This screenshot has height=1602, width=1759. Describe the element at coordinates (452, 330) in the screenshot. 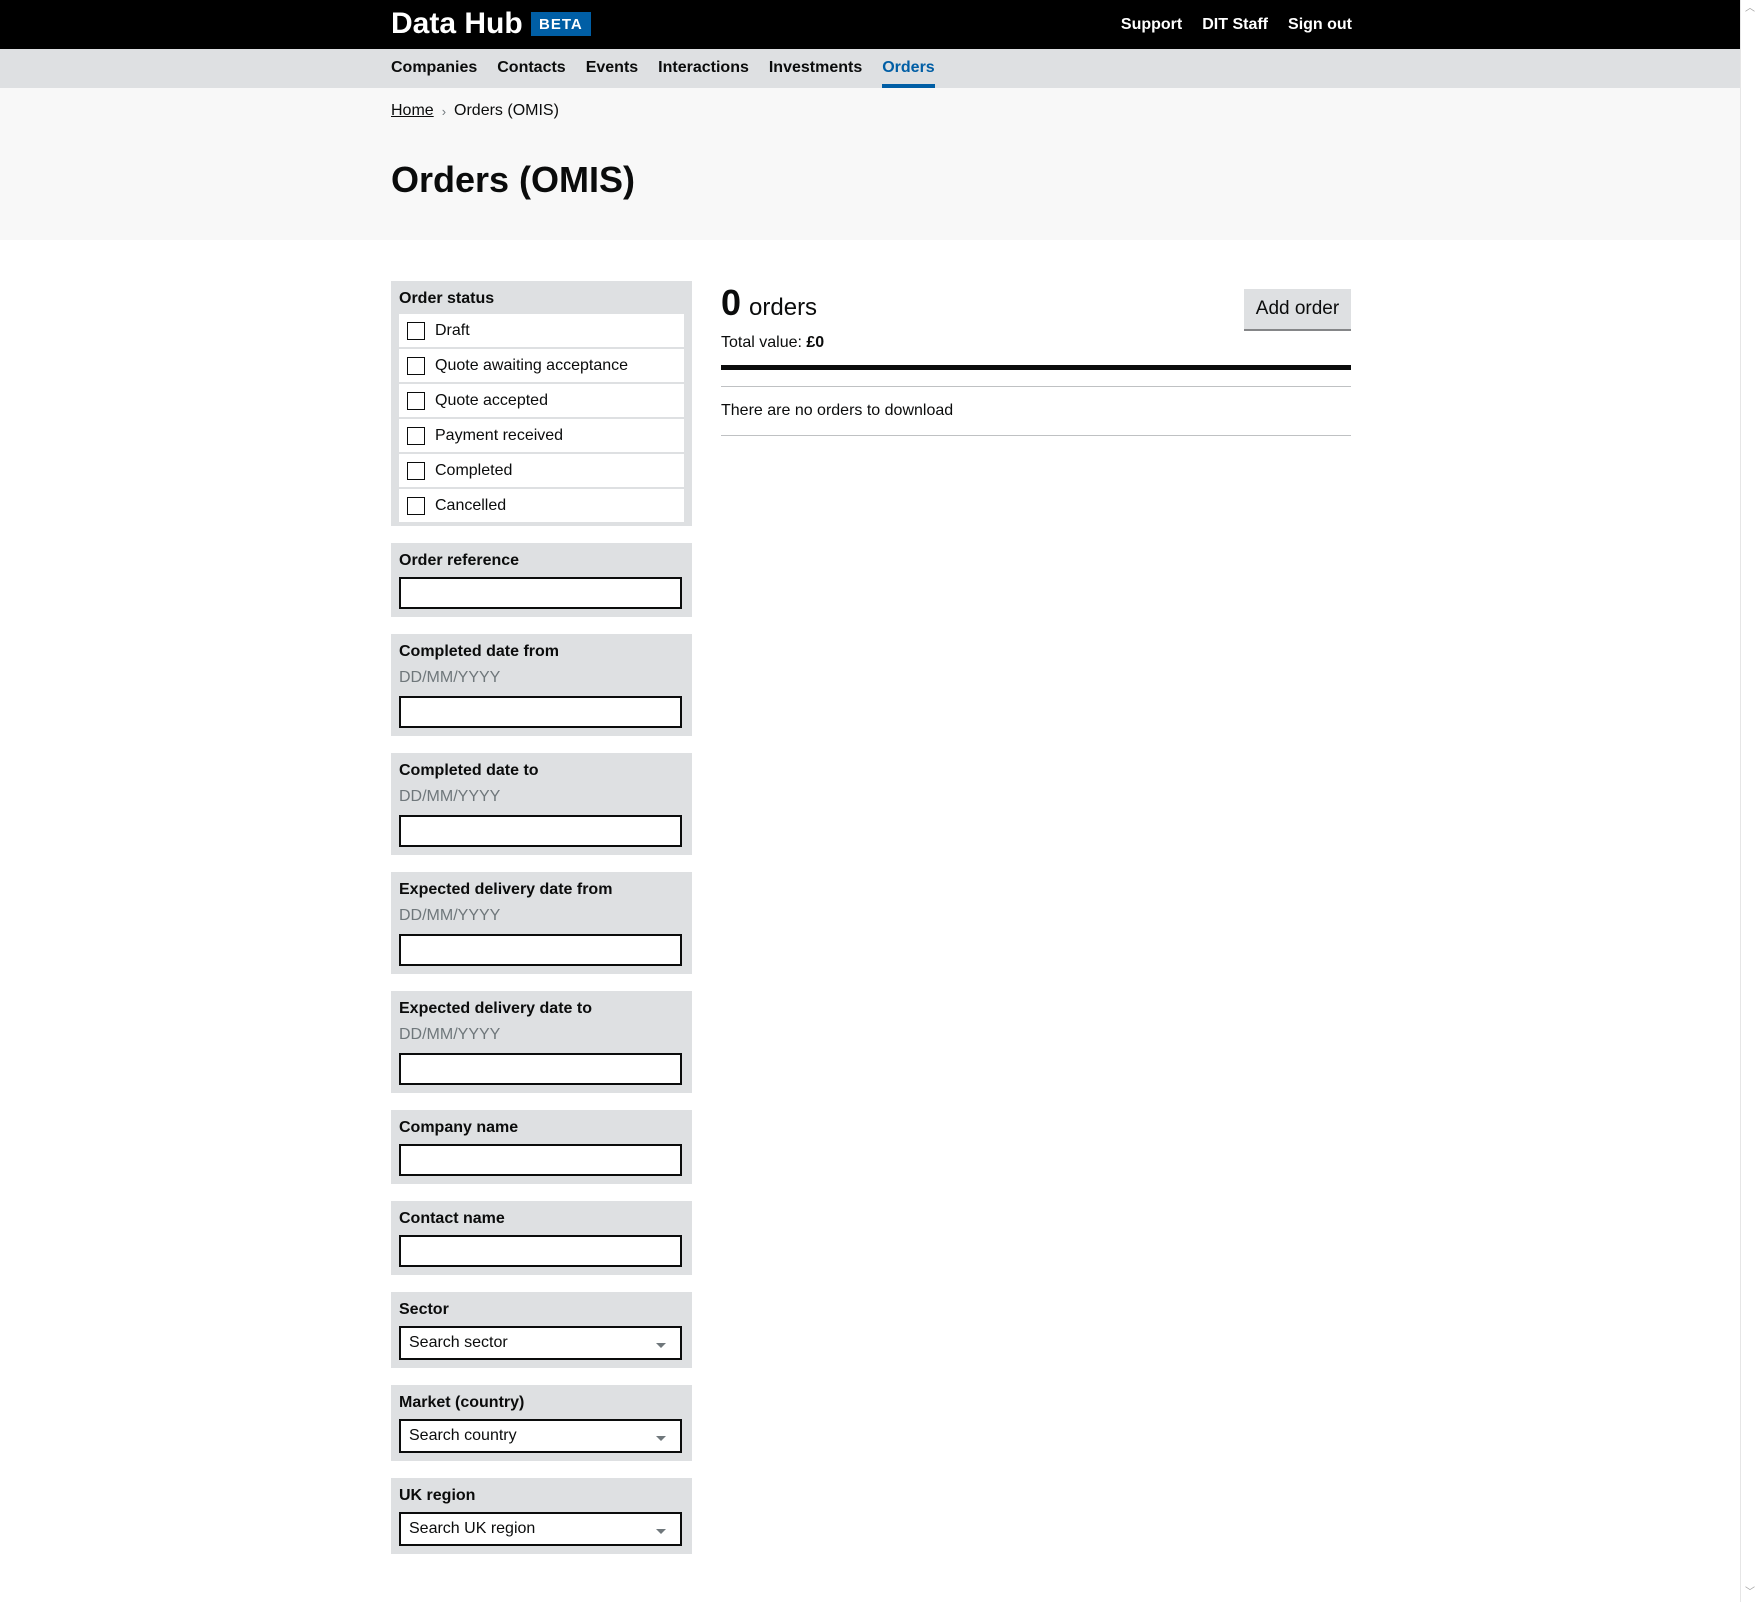

I see `option-label: Draft` at that location.